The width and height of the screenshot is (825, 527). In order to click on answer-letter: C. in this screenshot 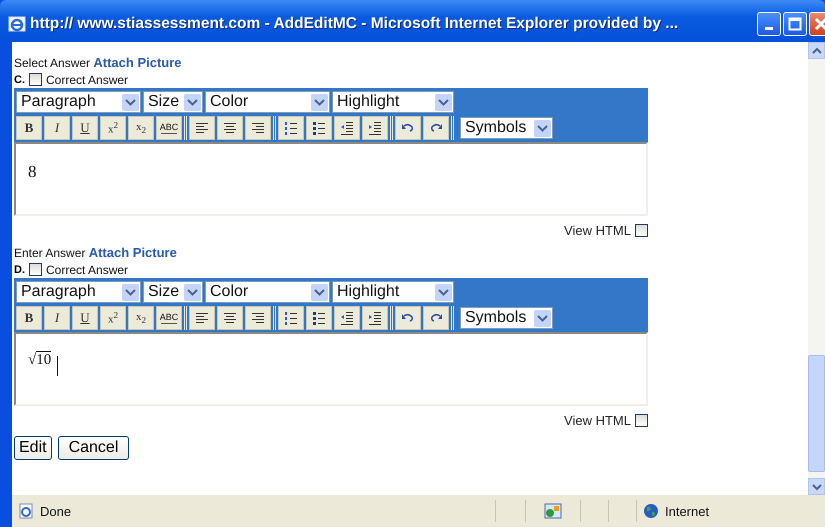, I will do `click(19, 80)`.